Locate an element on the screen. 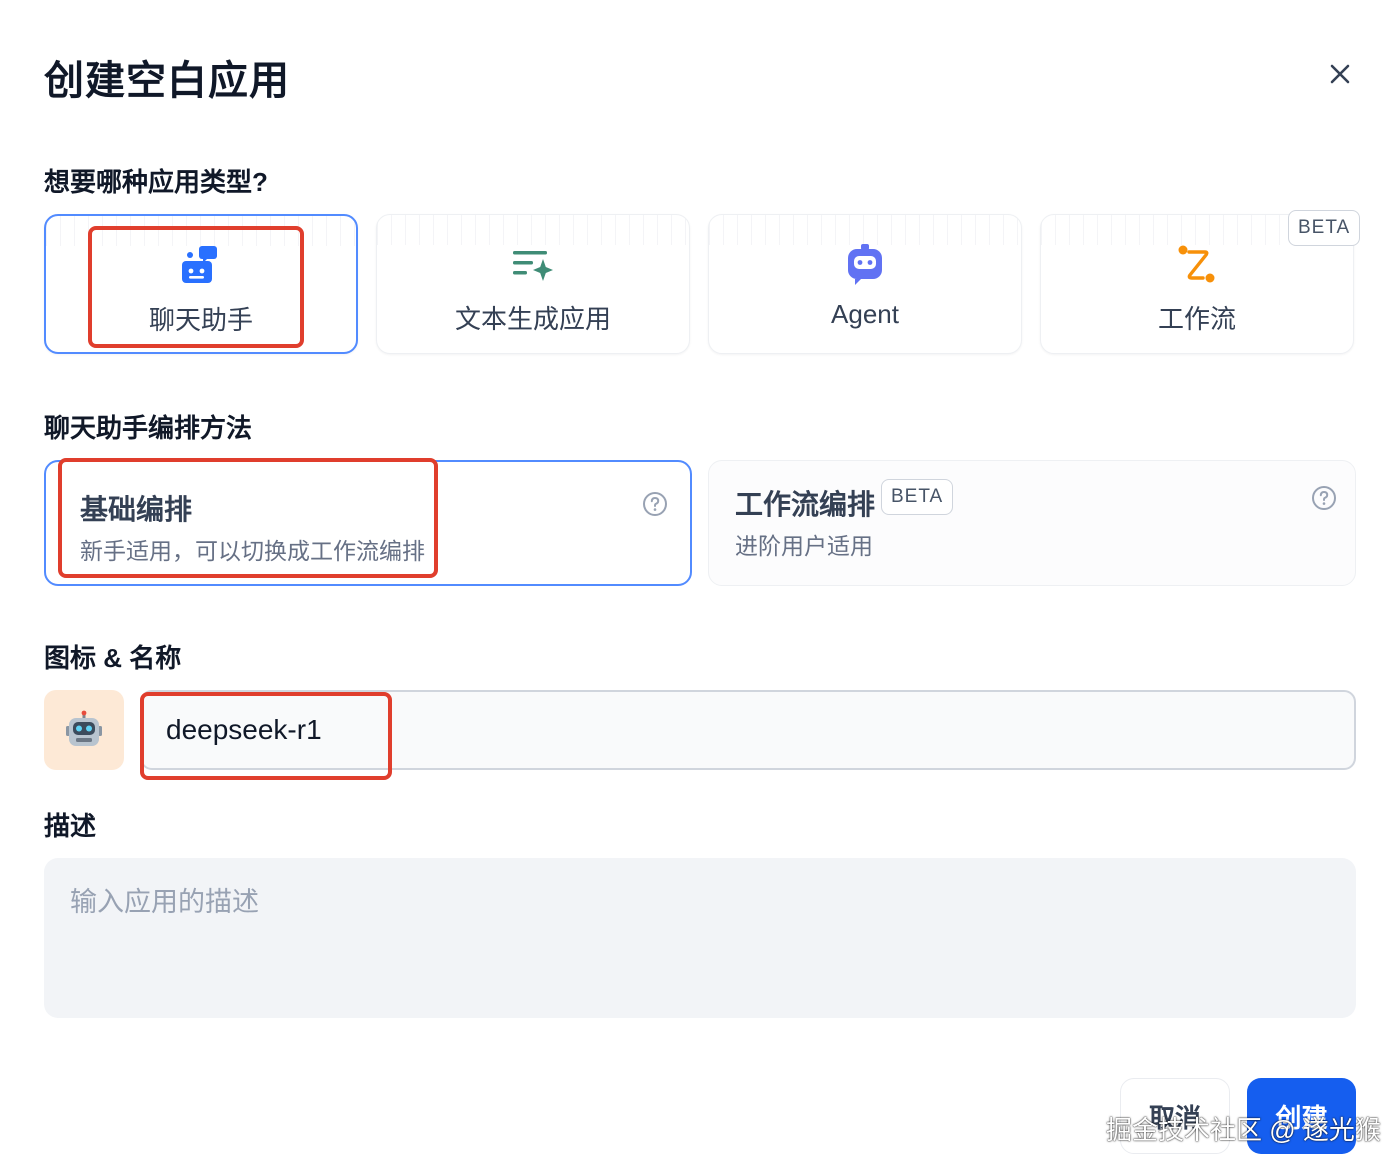 This screenshot has width=1398, height=1174. app-type-card-agent: Agent is located at coordinates (865, 284).